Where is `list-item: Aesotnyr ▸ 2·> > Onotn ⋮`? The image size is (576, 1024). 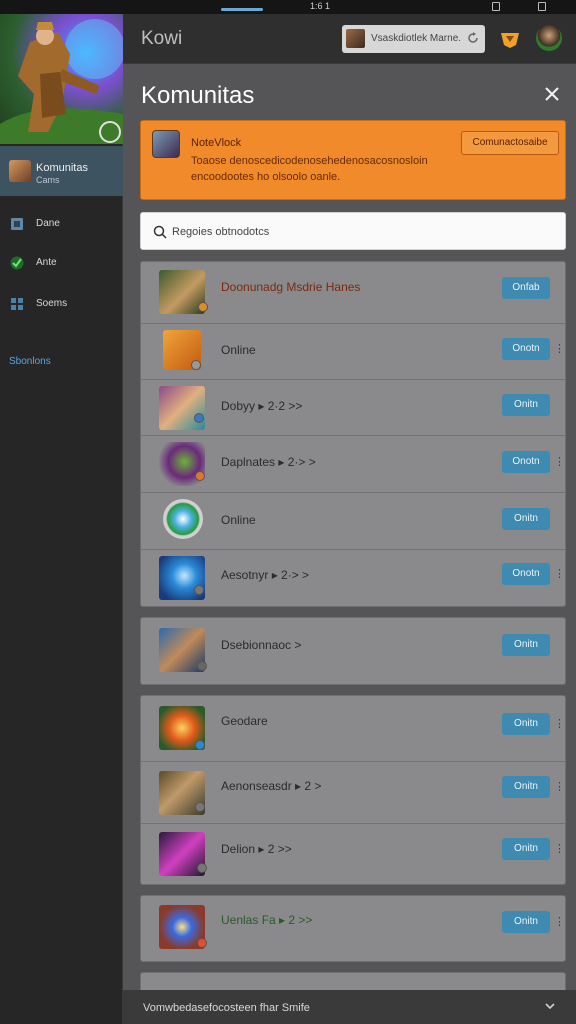 list-item: Aesotnyr ▸ 2·> > Onotn ⋮ is located at coordinates (353, 578).